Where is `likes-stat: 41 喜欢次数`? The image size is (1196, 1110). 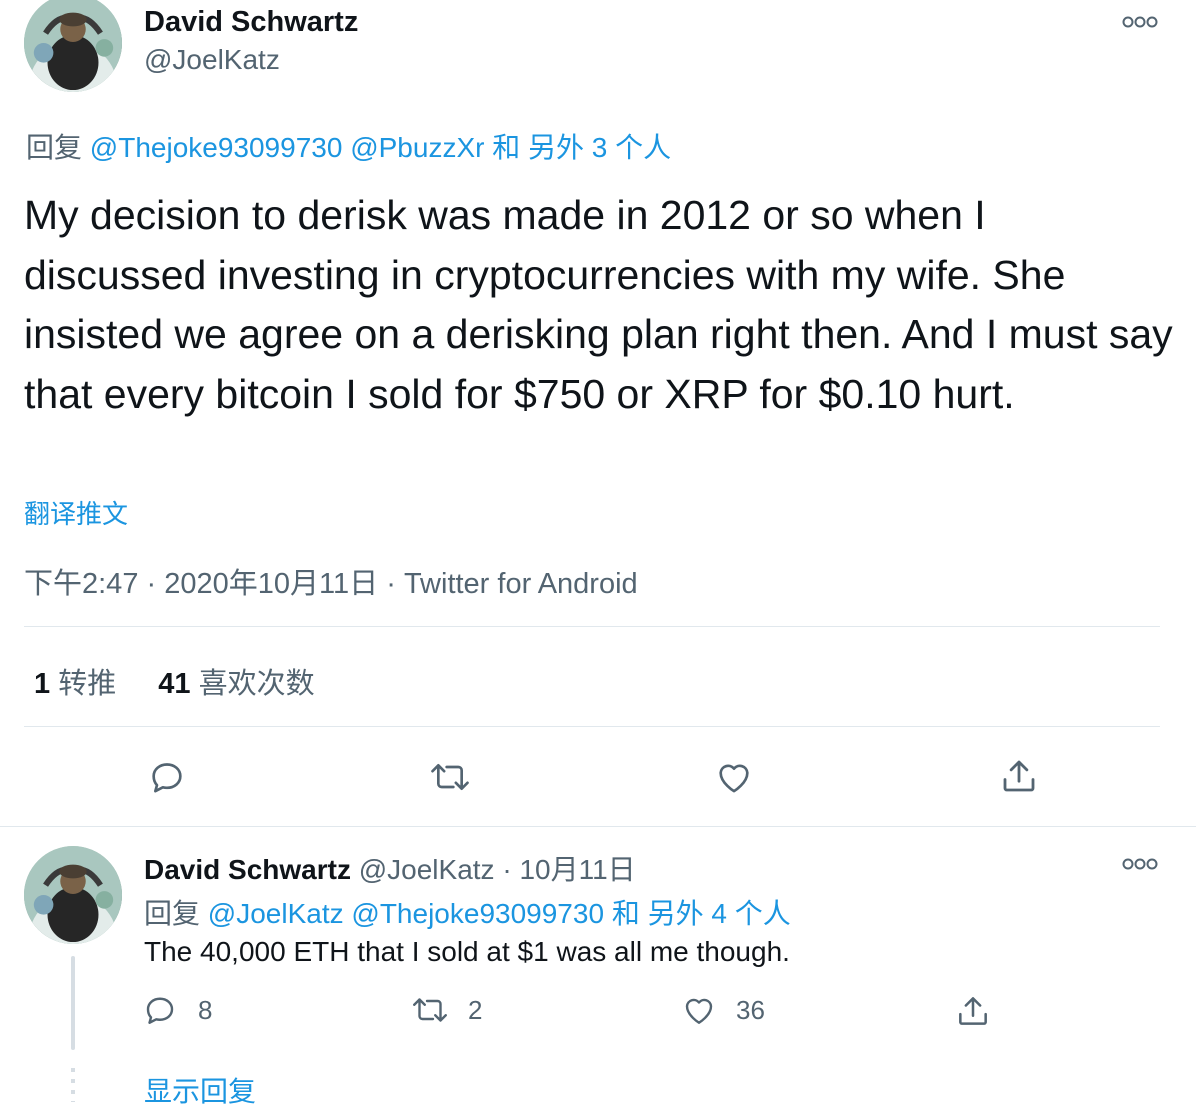
likes-stat: 41 喜欢次数 is located at coordinates (236, 684).